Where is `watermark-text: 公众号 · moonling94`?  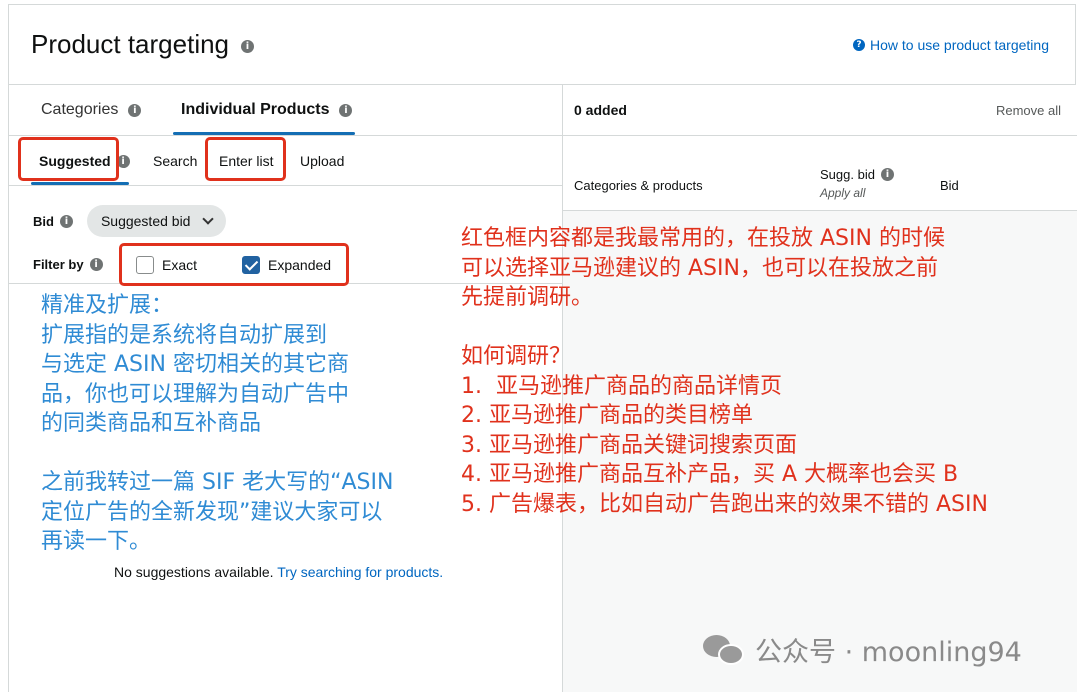 watermark-text: 公众号 · moonling94 is located at coordinates (888, 652).